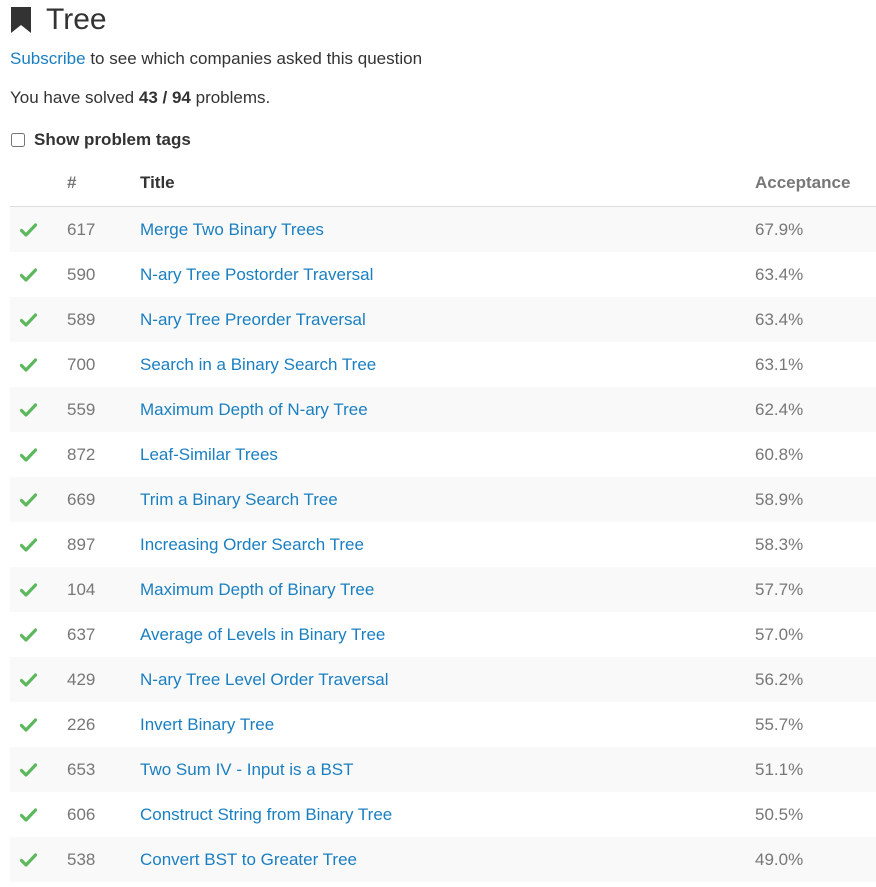 This screenshot has height=887, width=876. Describe the element at coordinates (779, 679) in the screenshot. I see `acceptance-rate: 56.2%` at that location.